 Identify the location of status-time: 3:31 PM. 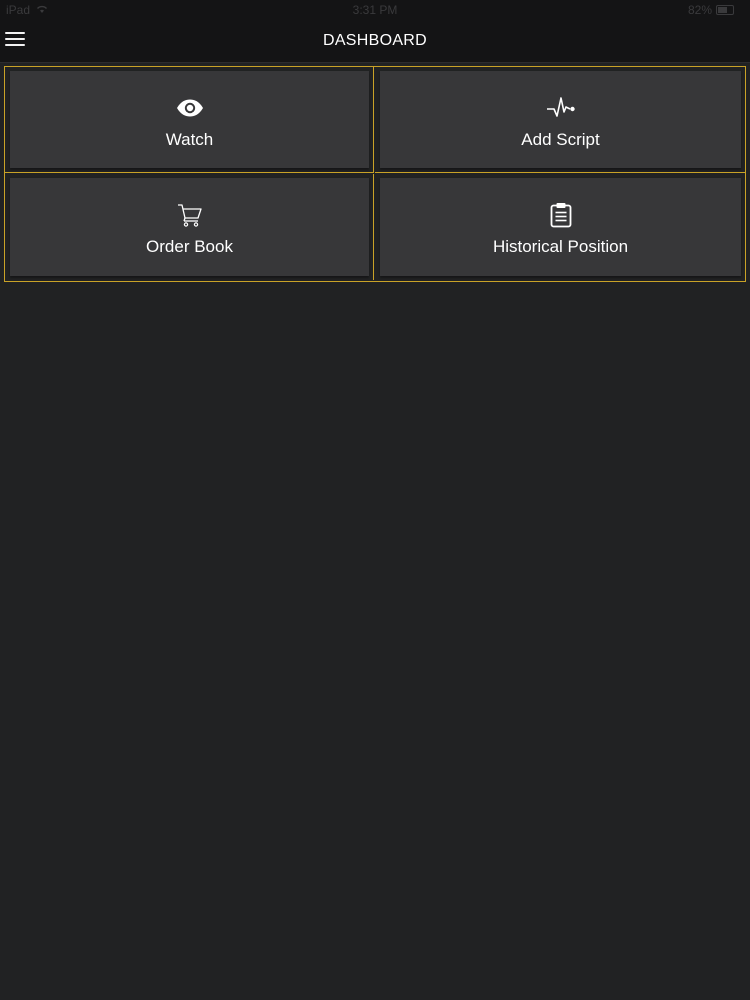
(375, 10).